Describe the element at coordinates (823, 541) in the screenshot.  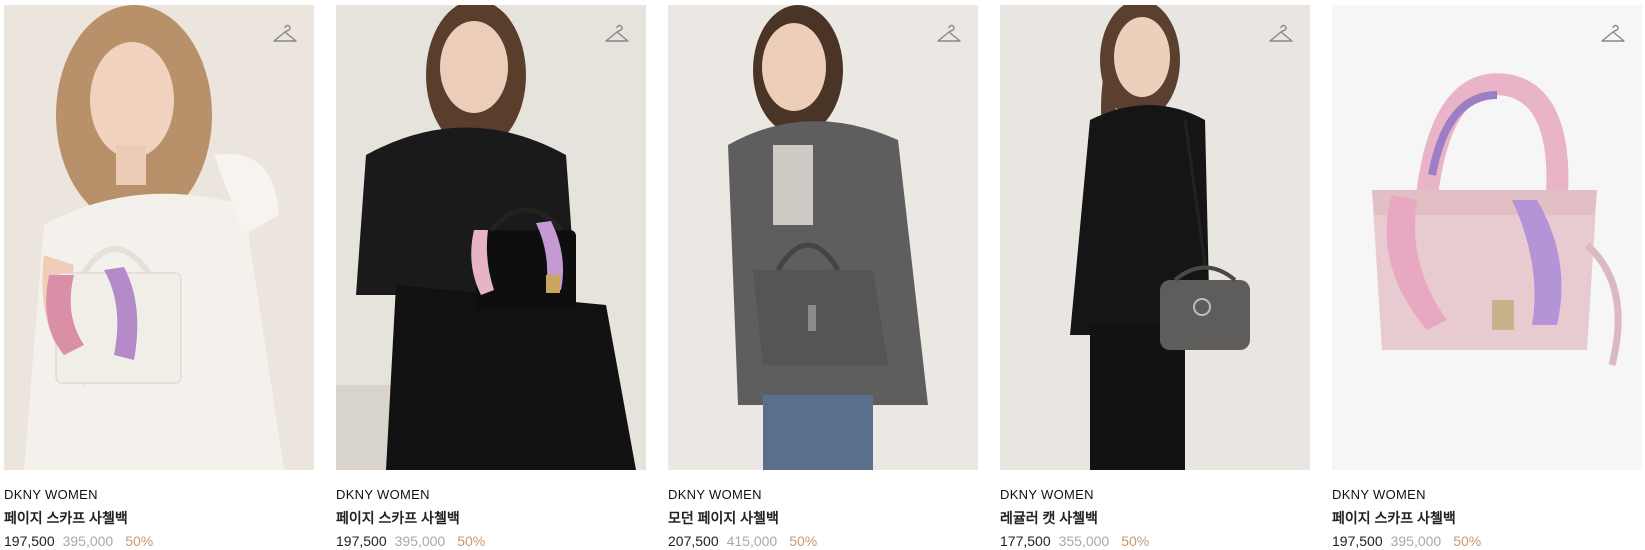
I see `product-prices: 207,500 415,000 50%` at that location.